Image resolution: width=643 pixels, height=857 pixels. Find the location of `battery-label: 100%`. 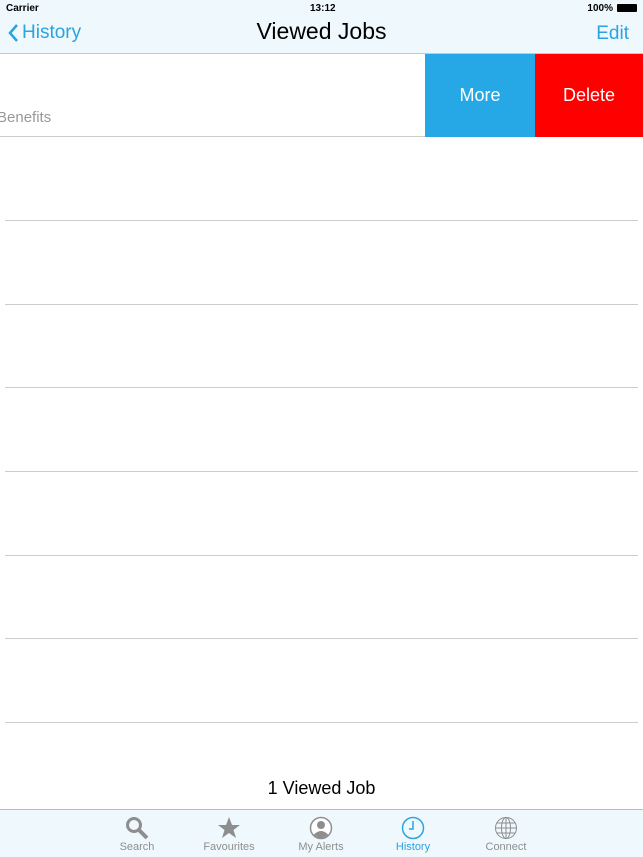

battery-label: 100% is located at coordinates (600, 8).